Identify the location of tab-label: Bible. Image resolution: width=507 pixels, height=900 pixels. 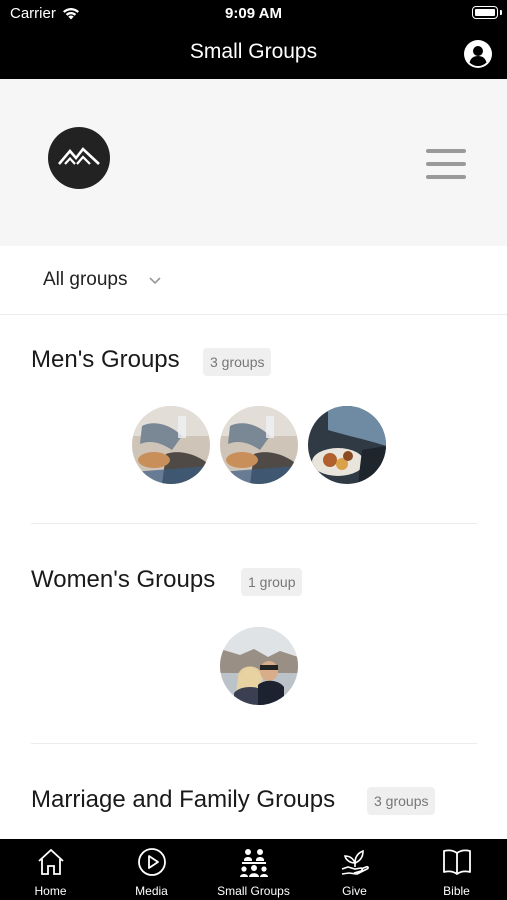
(456, 891).